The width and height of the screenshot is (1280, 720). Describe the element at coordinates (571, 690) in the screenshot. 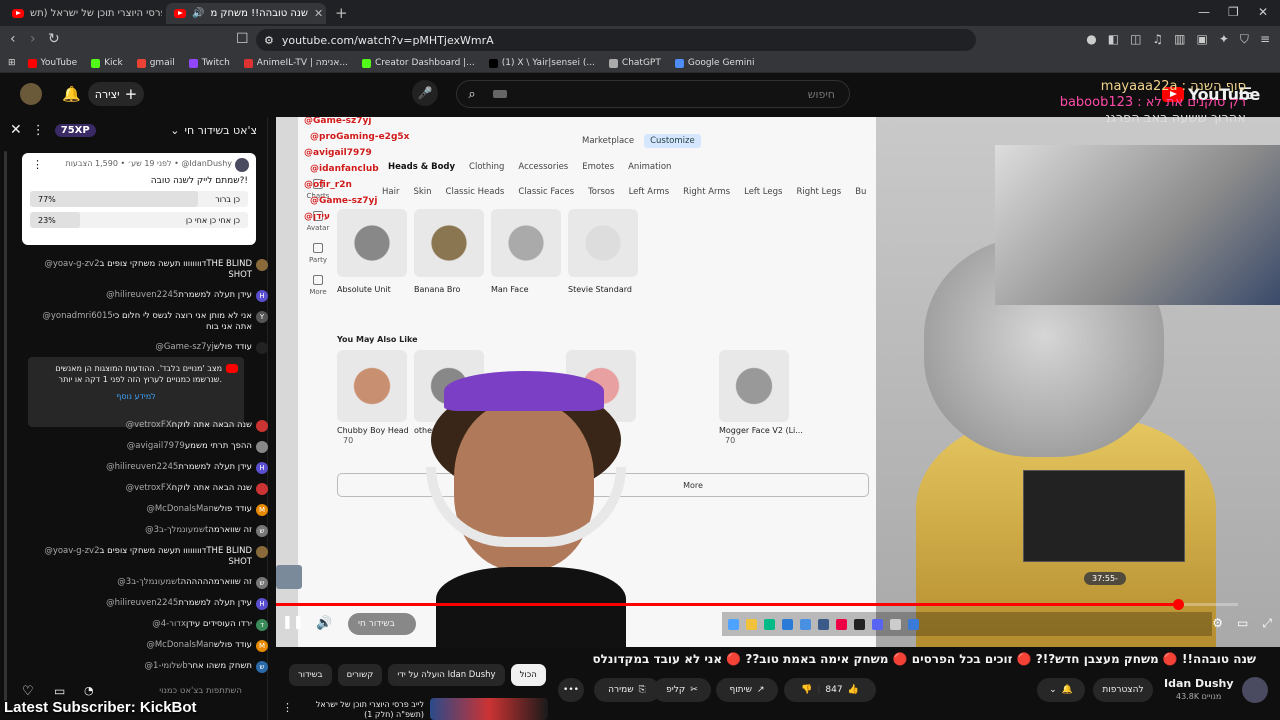

I see `more-actions-button: •••` at that location.